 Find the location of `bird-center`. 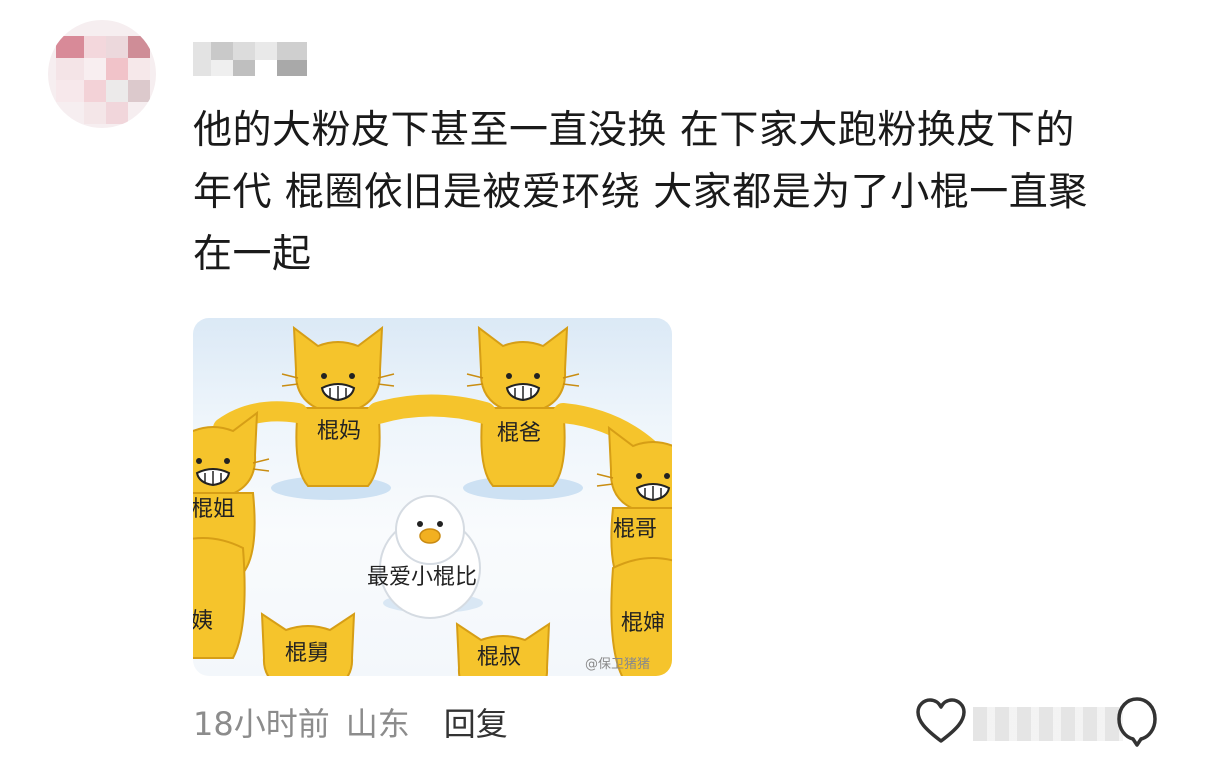

bird-center is located at coordinates (430, 557).